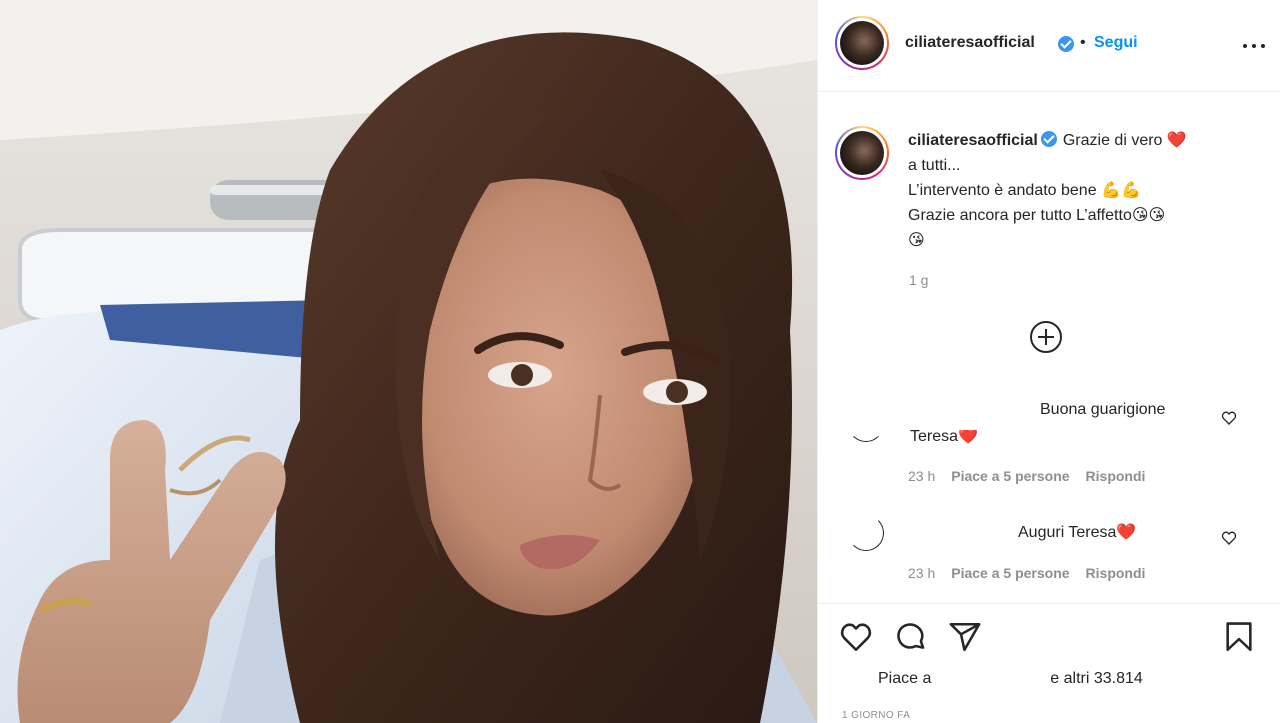  Describe the element at coordinates (965, 637) in the screenshot. I see `share-icon` at that location.